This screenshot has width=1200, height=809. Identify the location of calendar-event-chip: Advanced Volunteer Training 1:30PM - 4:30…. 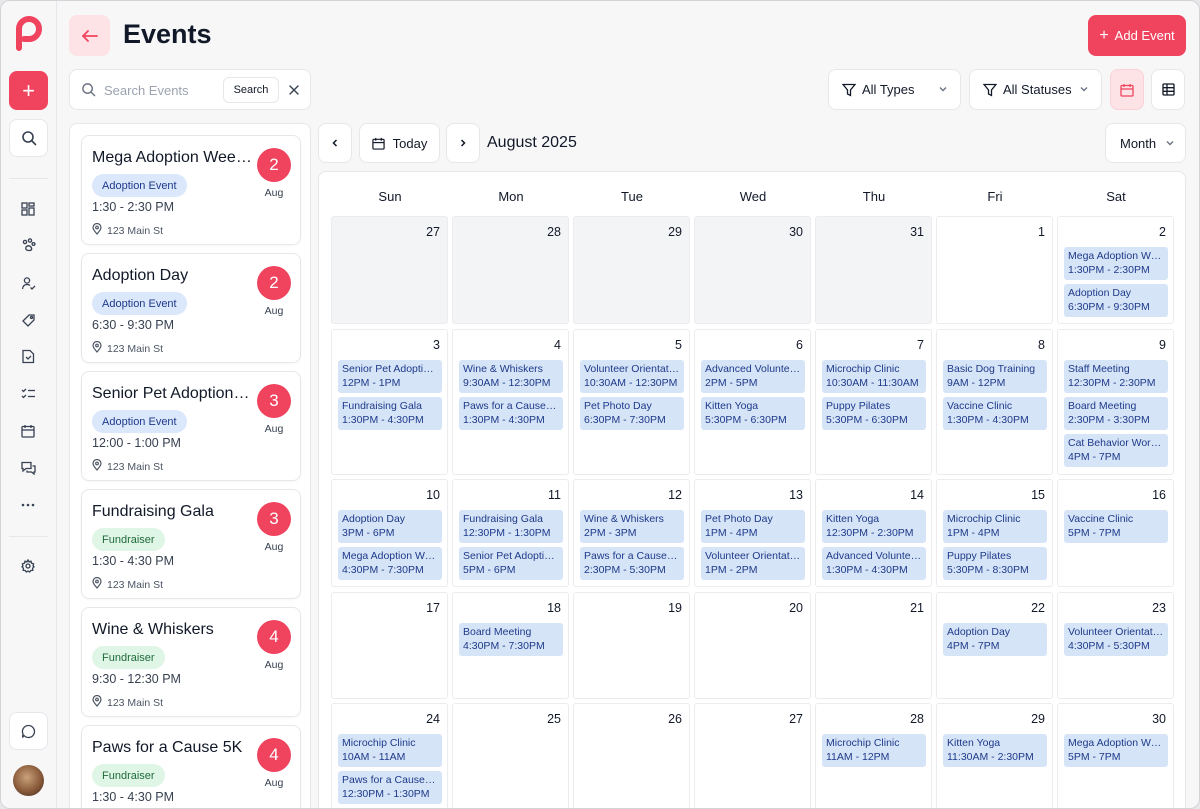
(874, 563).